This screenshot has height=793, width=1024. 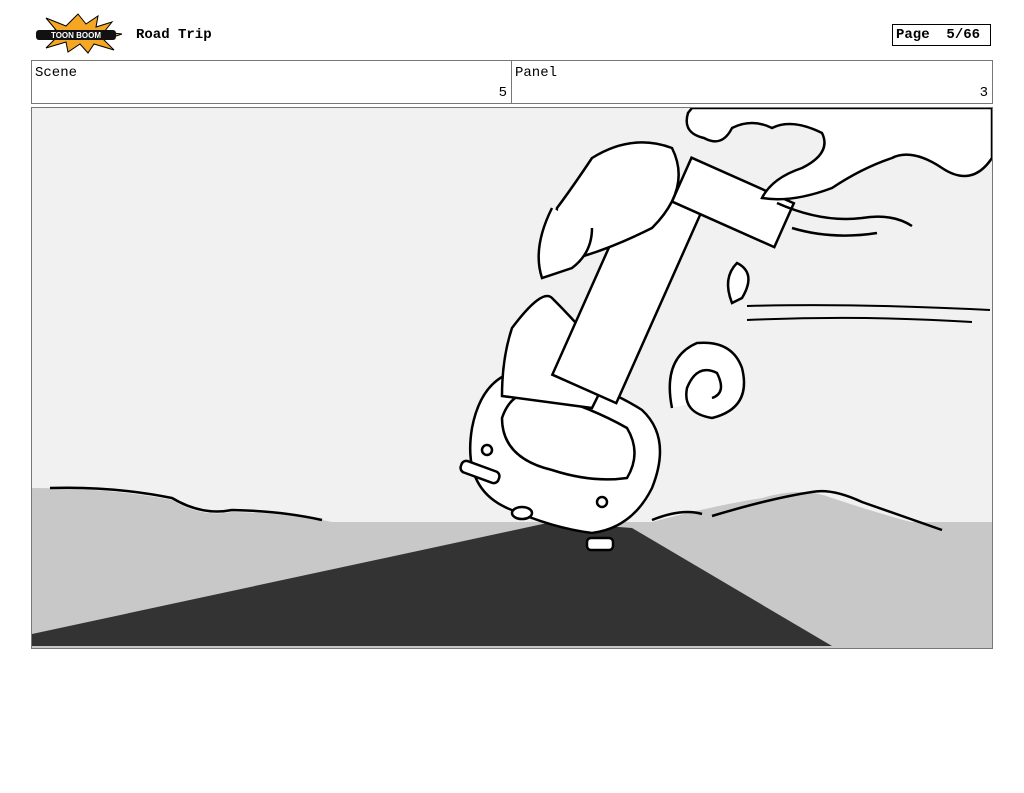 What do you see at coordinates (963, 35) in the screenshot?
I see `page-number: 5/66` at bounding box center [963, 35].